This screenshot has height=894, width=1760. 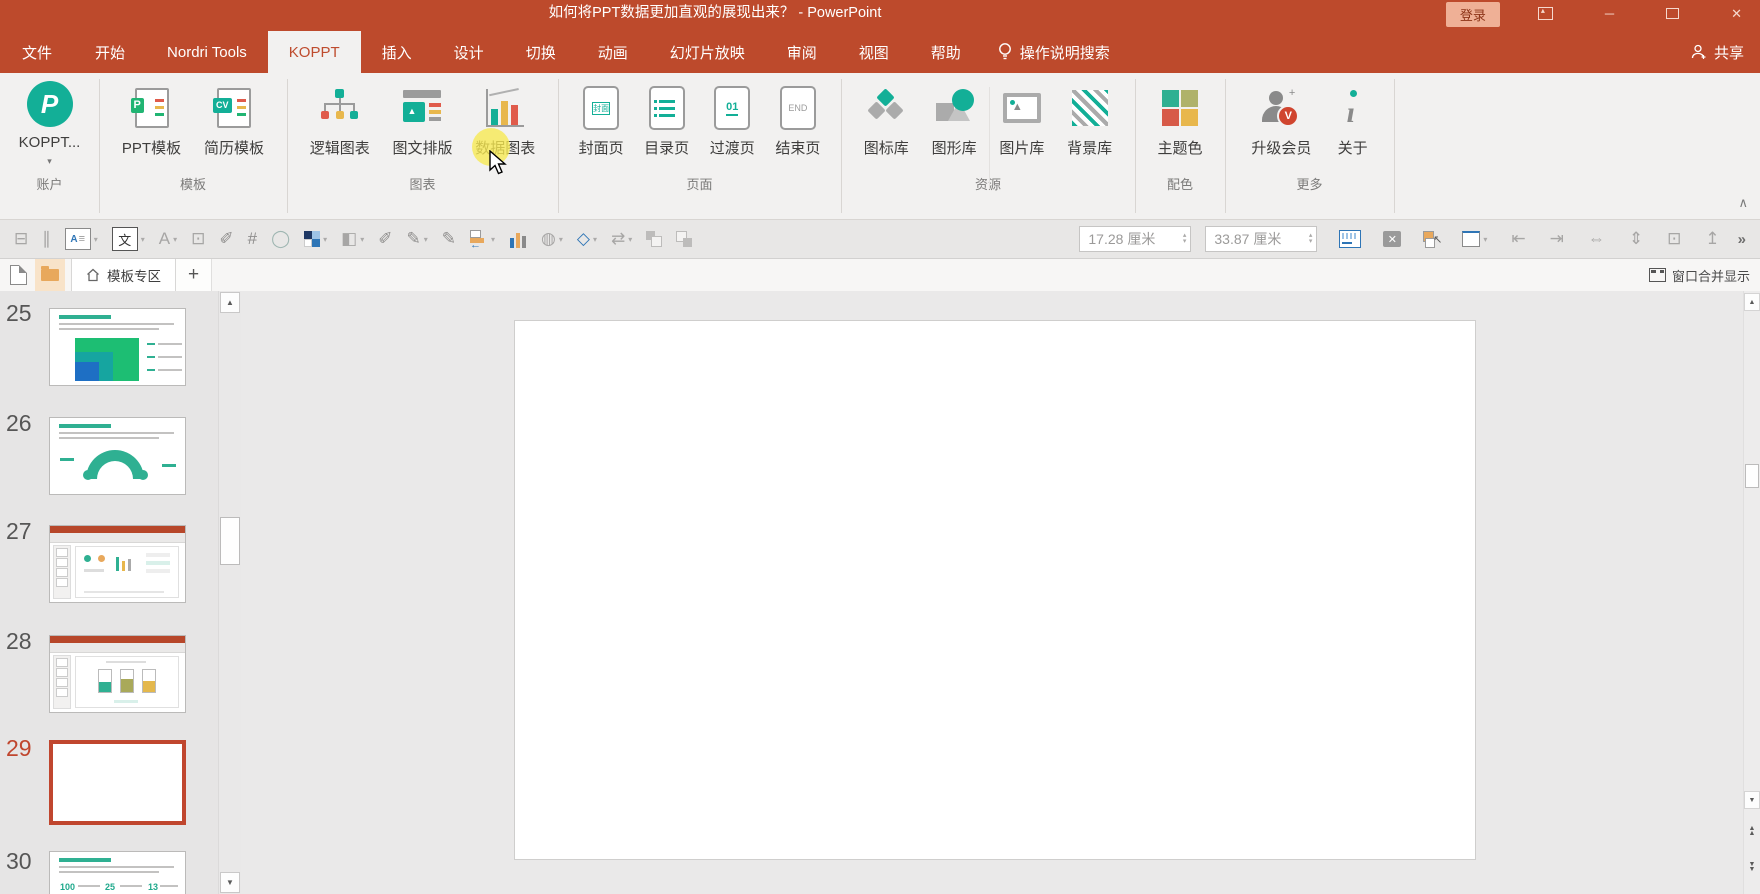 I want to click on resume-template-button: CV 简历模板, so click(x=234, y=115).